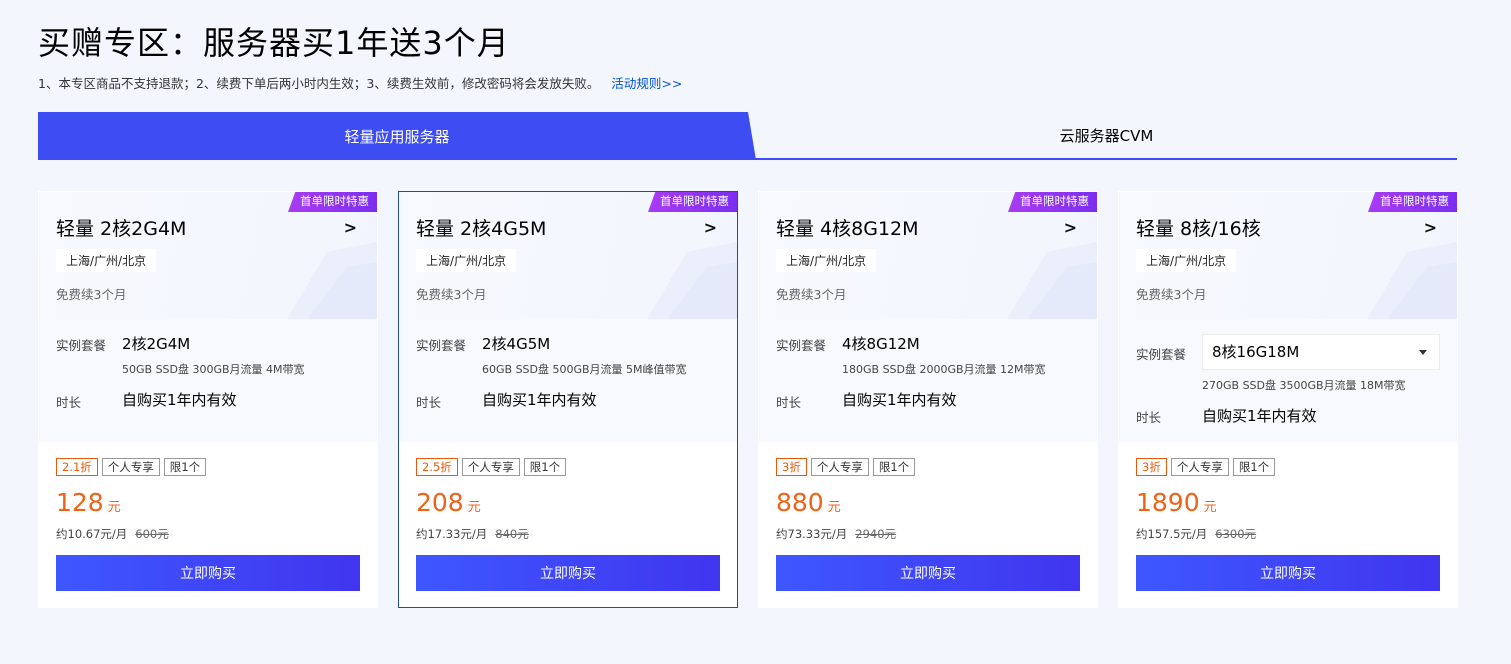  What do you see at coordinates (92, 534) in the screenshot?
I see `monthly-price: 约10.67元/月` at bounding box center [92, 534].